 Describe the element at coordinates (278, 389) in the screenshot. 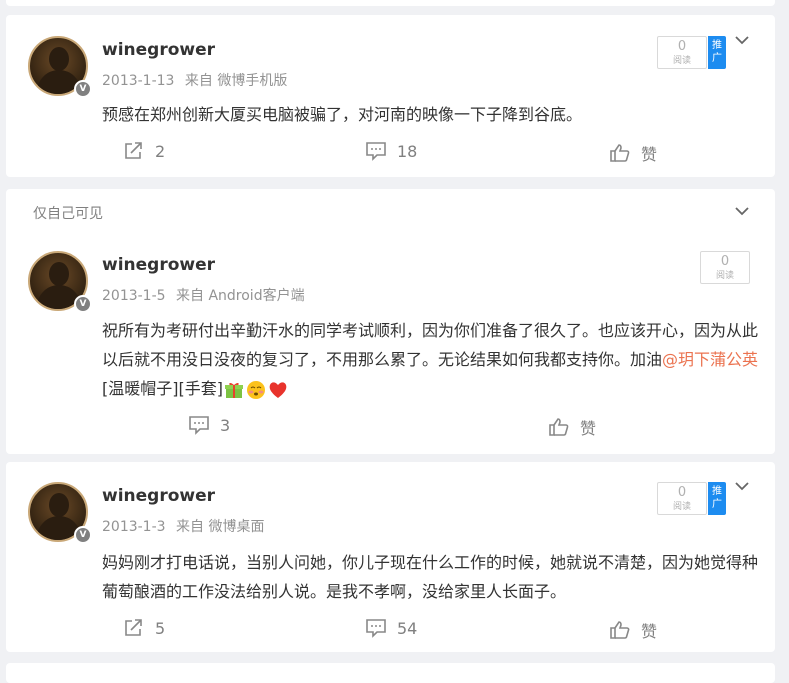

I see `heart-emoji-icon` at that location.